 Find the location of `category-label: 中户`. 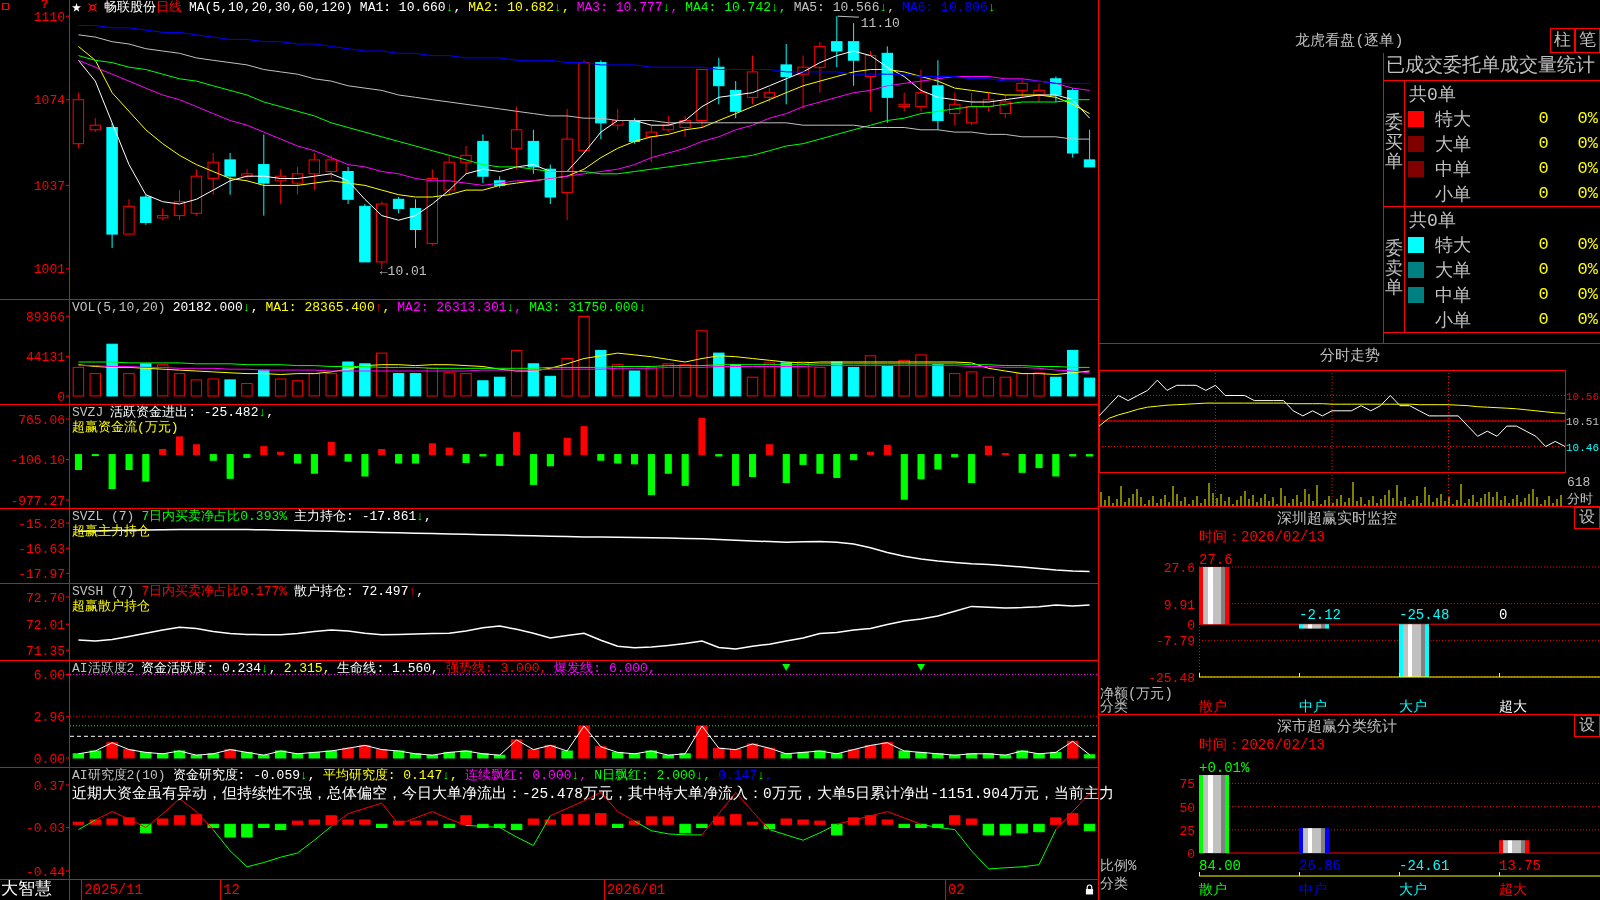

category-label: 中户 is located at coordinates (1313, 706).